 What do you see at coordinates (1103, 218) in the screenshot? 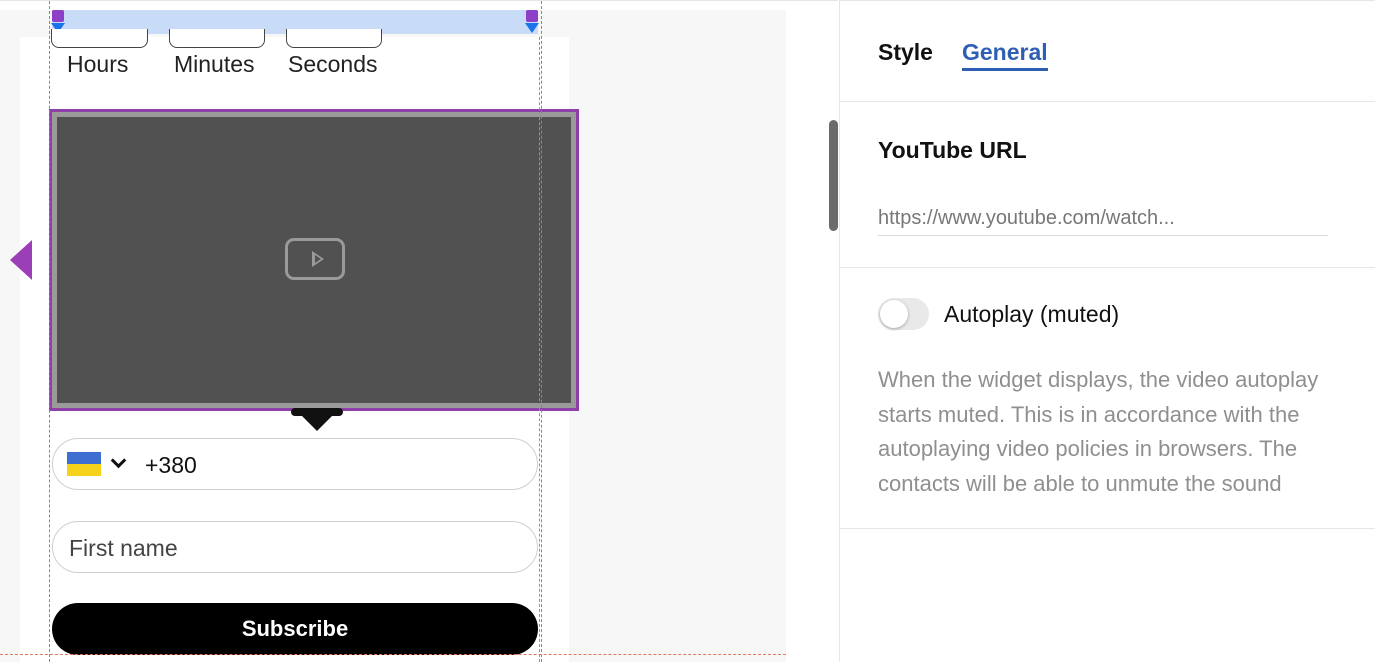
I see `youtube-url-input` at bounding box center [1103, 218].